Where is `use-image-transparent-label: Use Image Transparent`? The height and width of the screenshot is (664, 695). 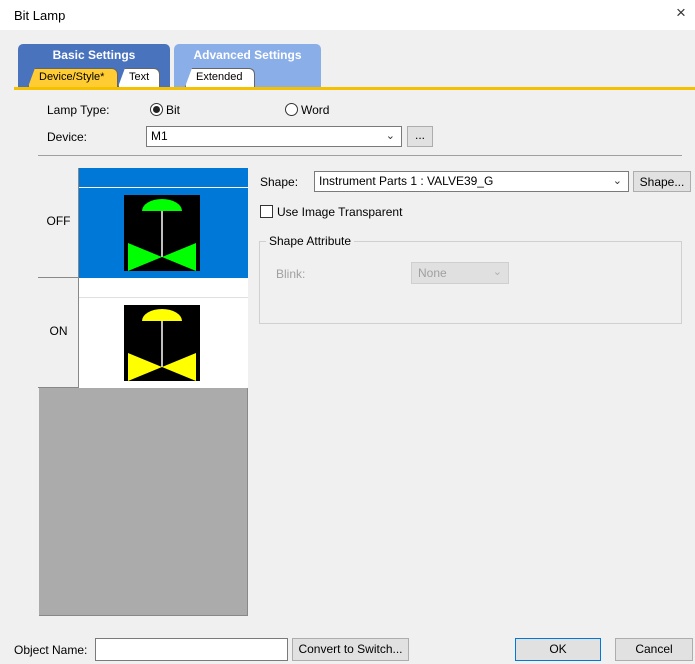
use-image-transparent-label: Use Image Transparent is located at coordinates (340, 212).